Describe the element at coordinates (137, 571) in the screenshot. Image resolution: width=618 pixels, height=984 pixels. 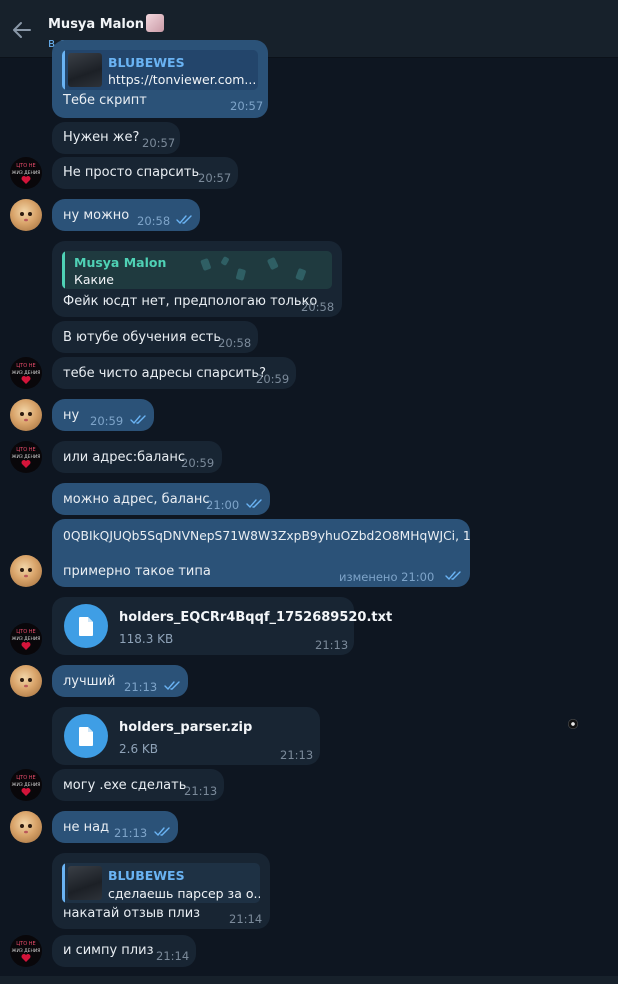
I see `message-text-line2: примерно такое типа` at that location.